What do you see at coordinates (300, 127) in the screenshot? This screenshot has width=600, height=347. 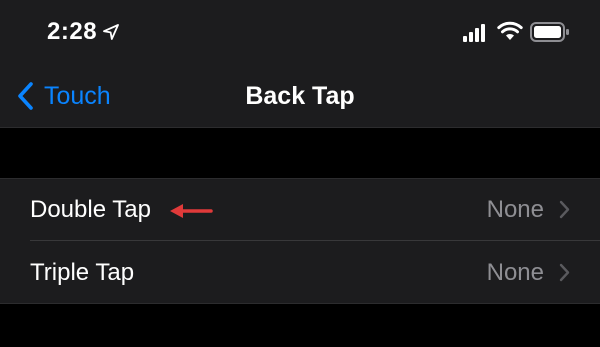 I see `nav-divider` at bounding box center [300, 127].